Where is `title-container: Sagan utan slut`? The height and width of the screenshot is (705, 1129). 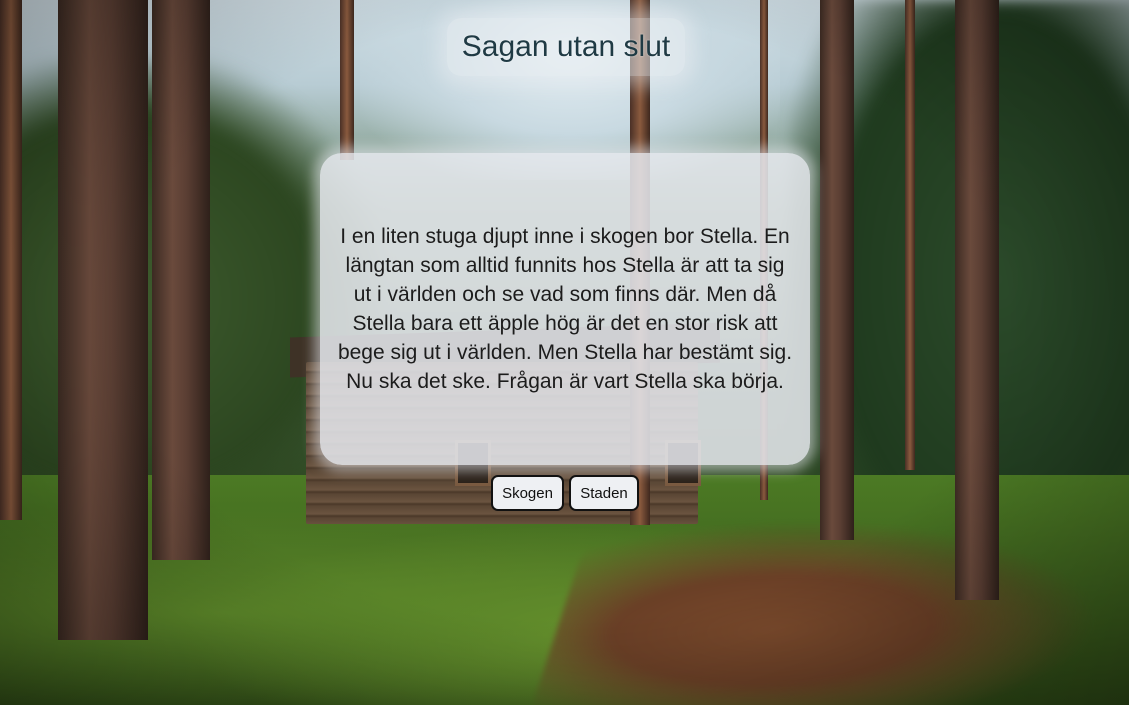 title-container: Sagan utan slut is located at coordinates (566, 47).